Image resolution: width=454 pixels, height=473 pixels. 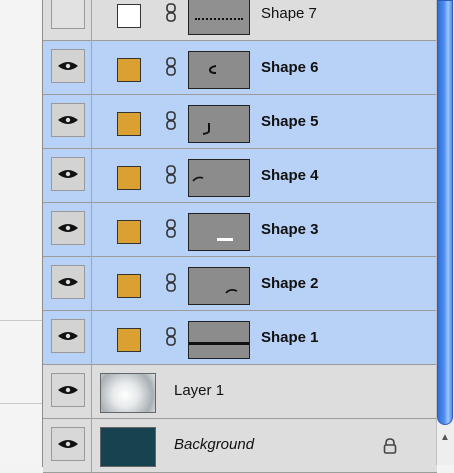 What do you see at coordinates (199, 390) in the screenshot?
I see `layer-name: Layer 1` at bounding box center [199, 390].